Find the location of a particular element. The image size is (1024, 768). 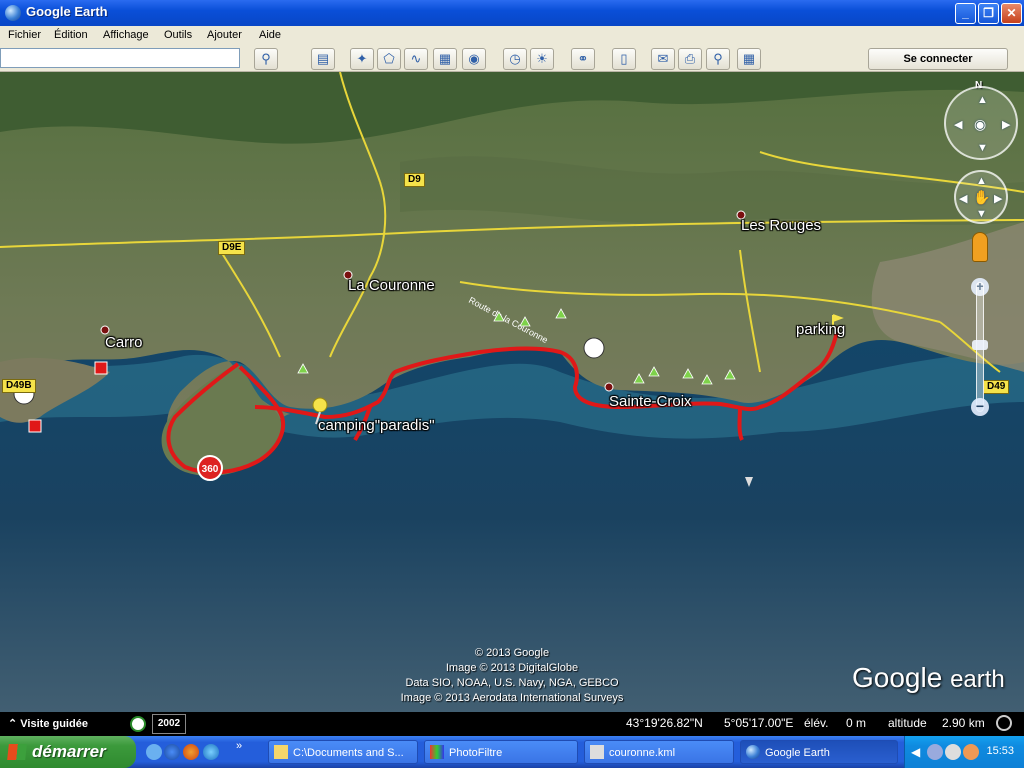

start-label: démarrer is located at coordinates (69, 751).